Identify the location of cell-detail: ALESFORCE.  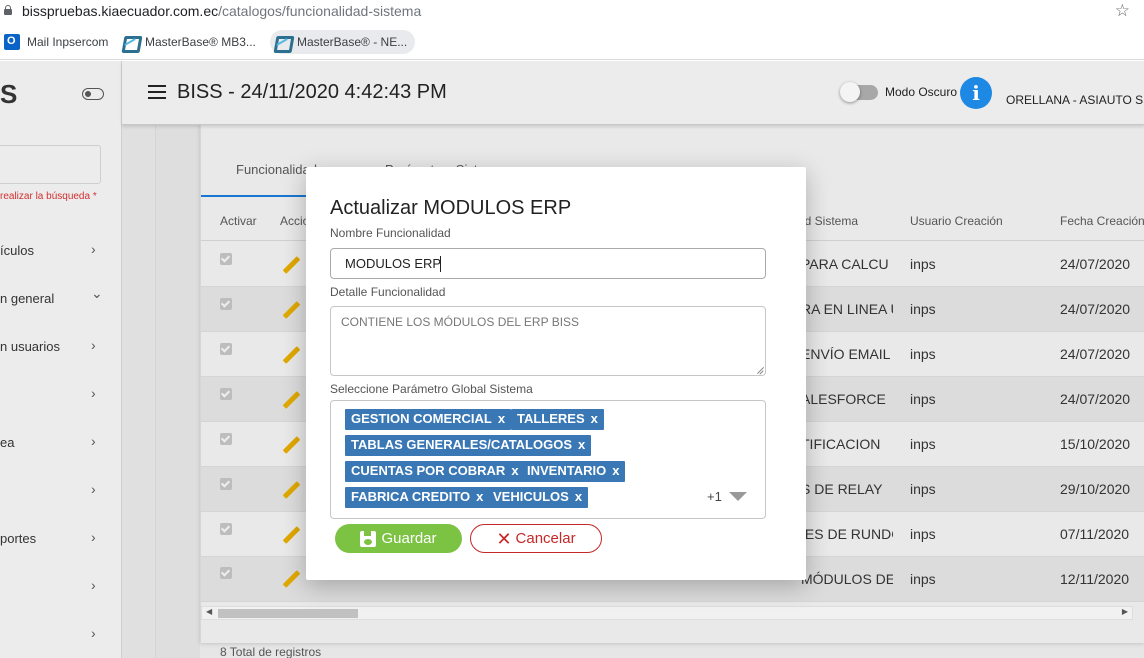
(843, 399).